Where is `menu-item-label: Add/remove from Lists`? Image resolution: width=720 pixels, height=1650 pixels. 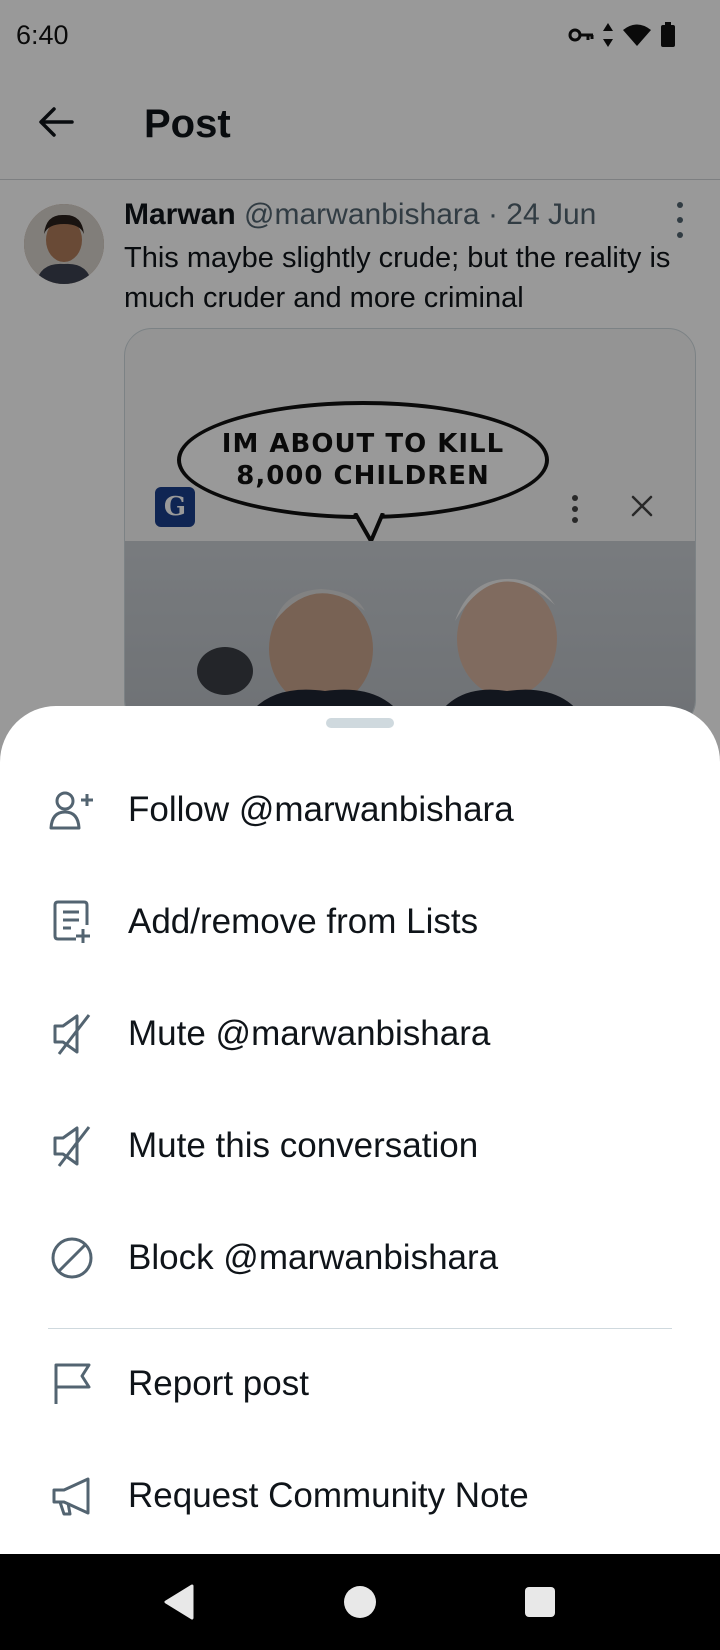
menu-item-label: Add/remove from Lists is located at coordinates (303, 921).